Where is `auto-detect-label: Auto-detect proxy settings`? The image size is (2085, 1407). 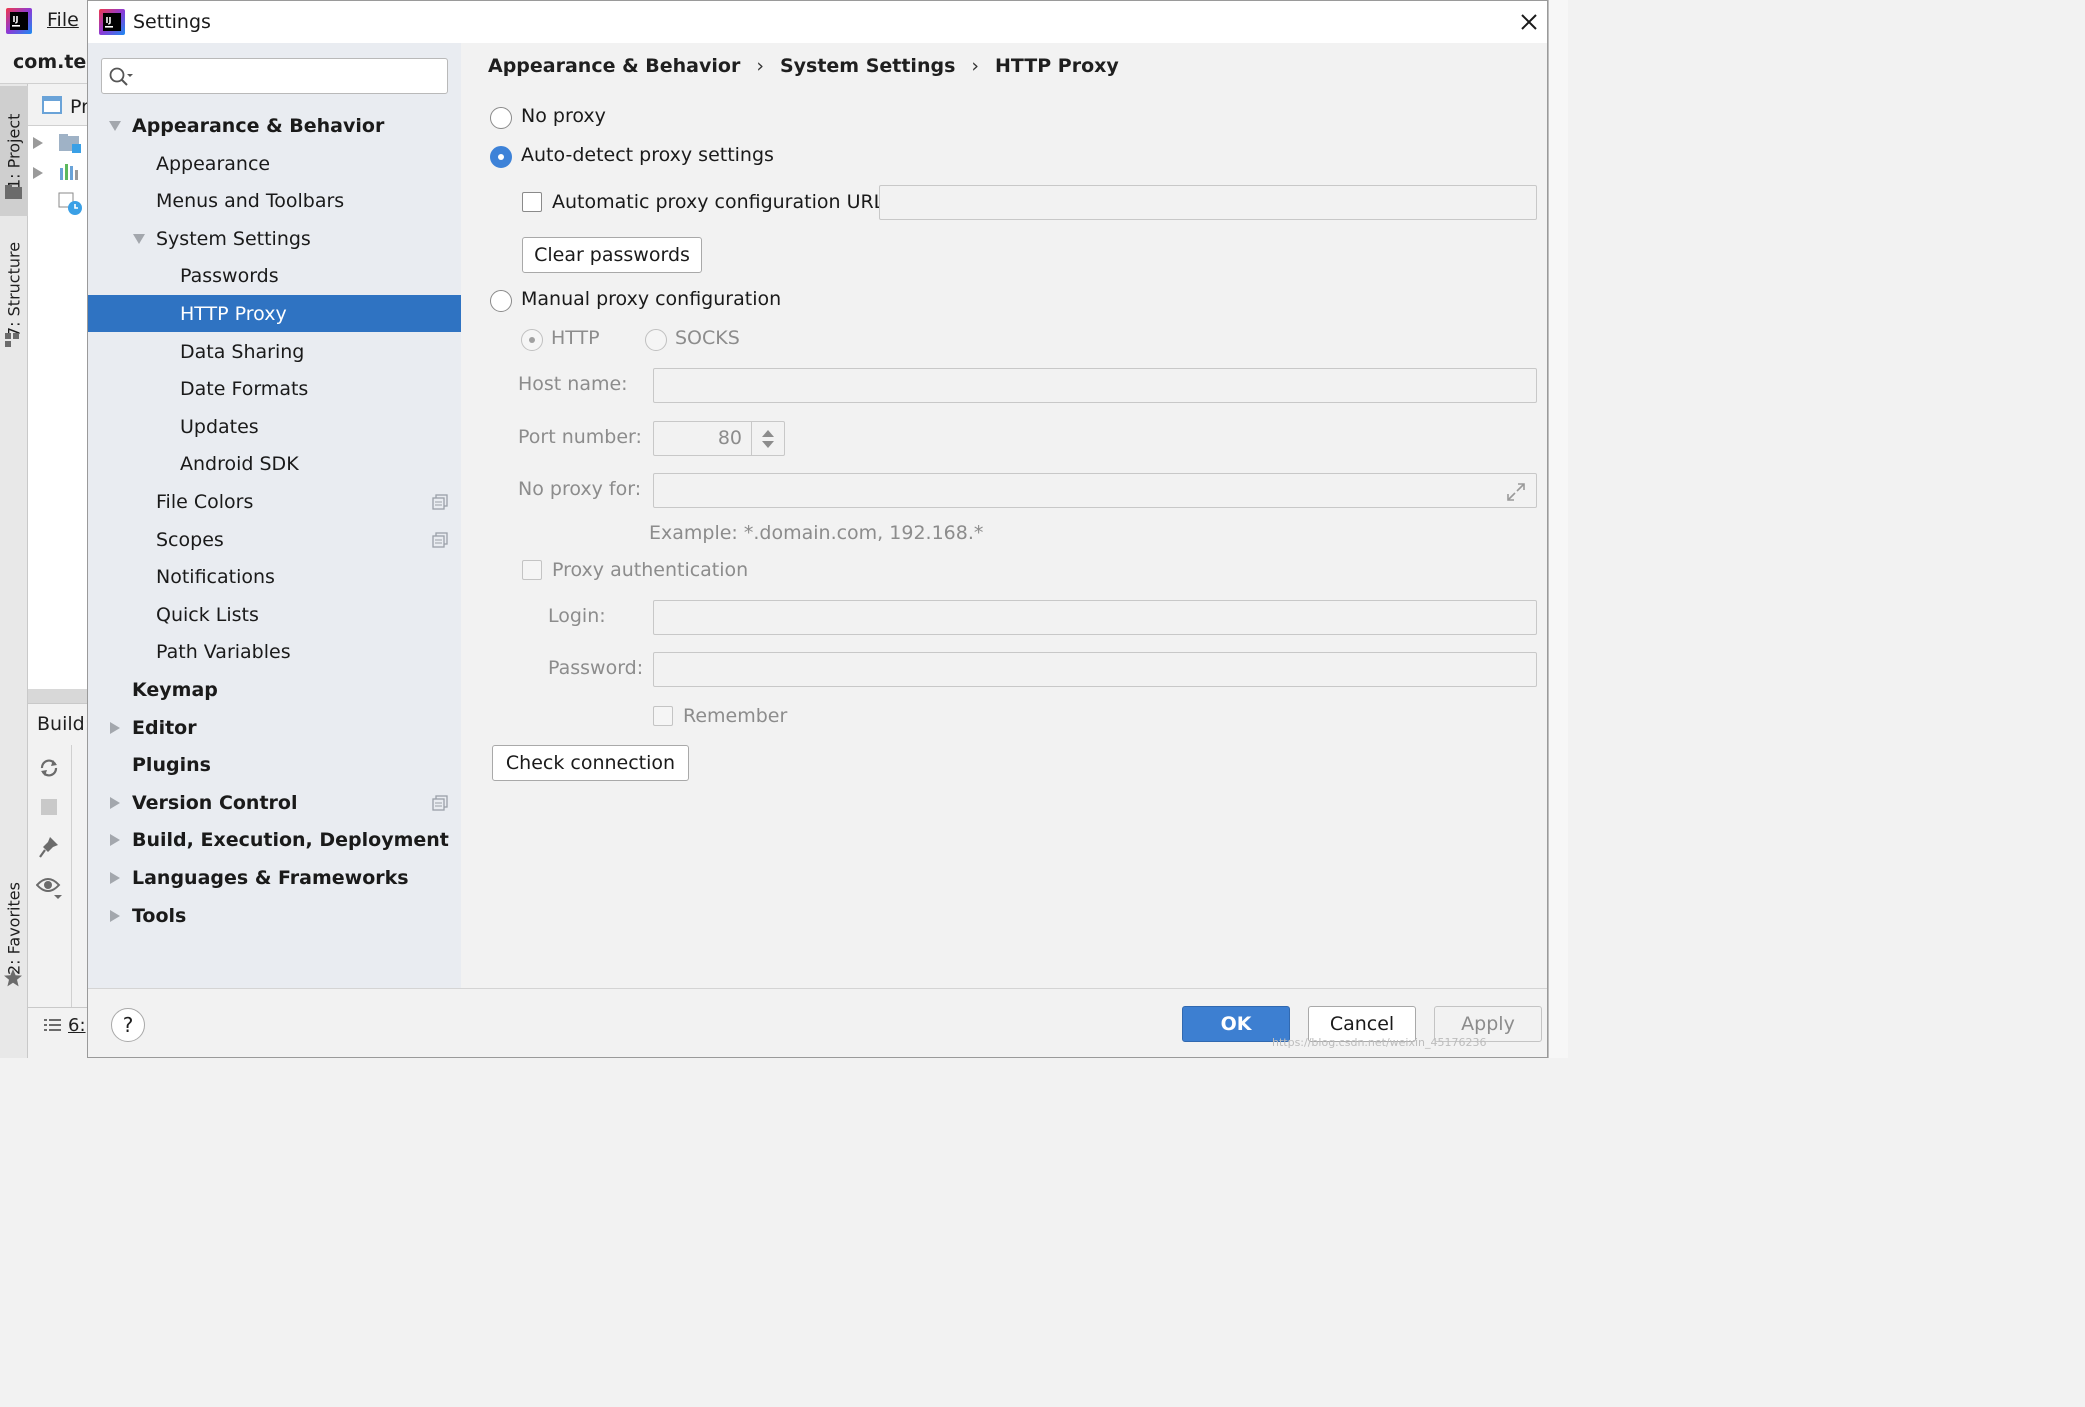
auto-detect-label: Auto-detect proxy settings is located at coordinates (647, 155).